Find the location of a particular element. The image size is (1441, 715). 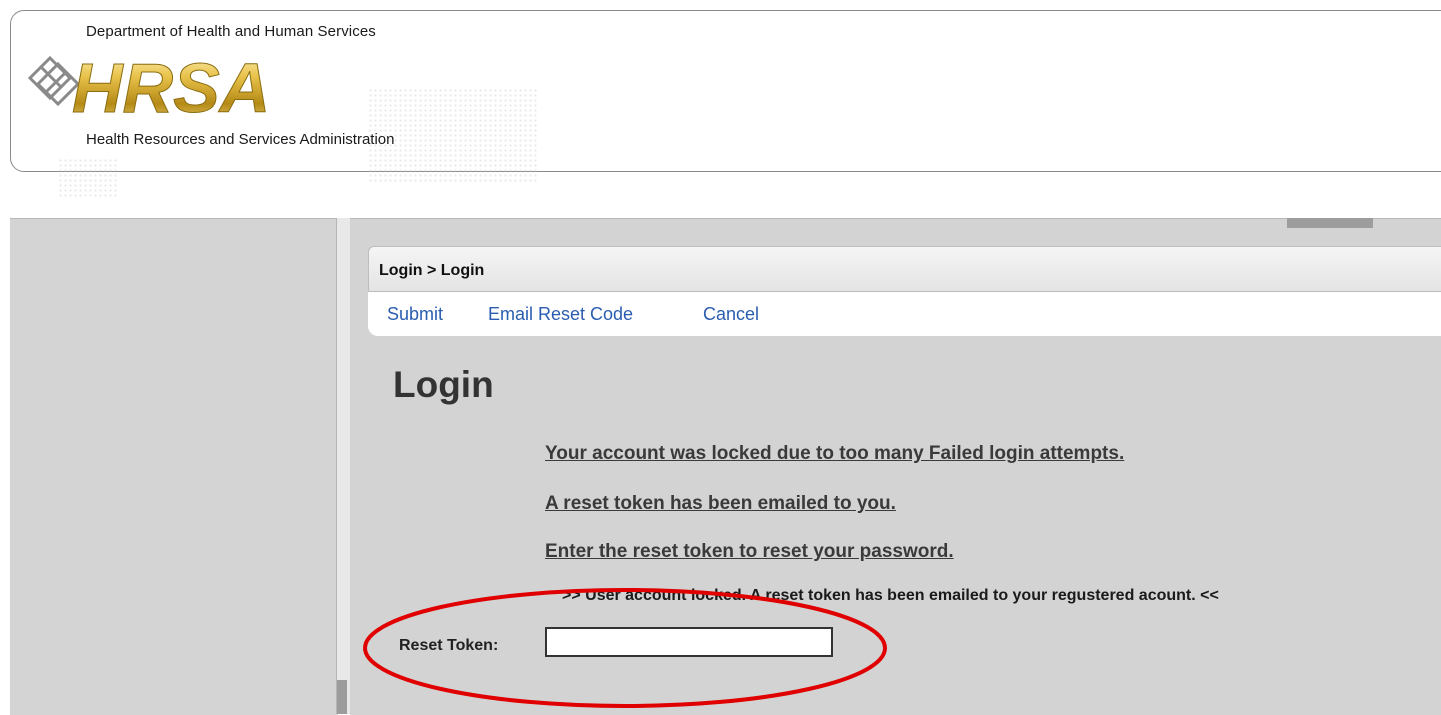

hrsa-emblem-icon is located at coordinates (54, 81).